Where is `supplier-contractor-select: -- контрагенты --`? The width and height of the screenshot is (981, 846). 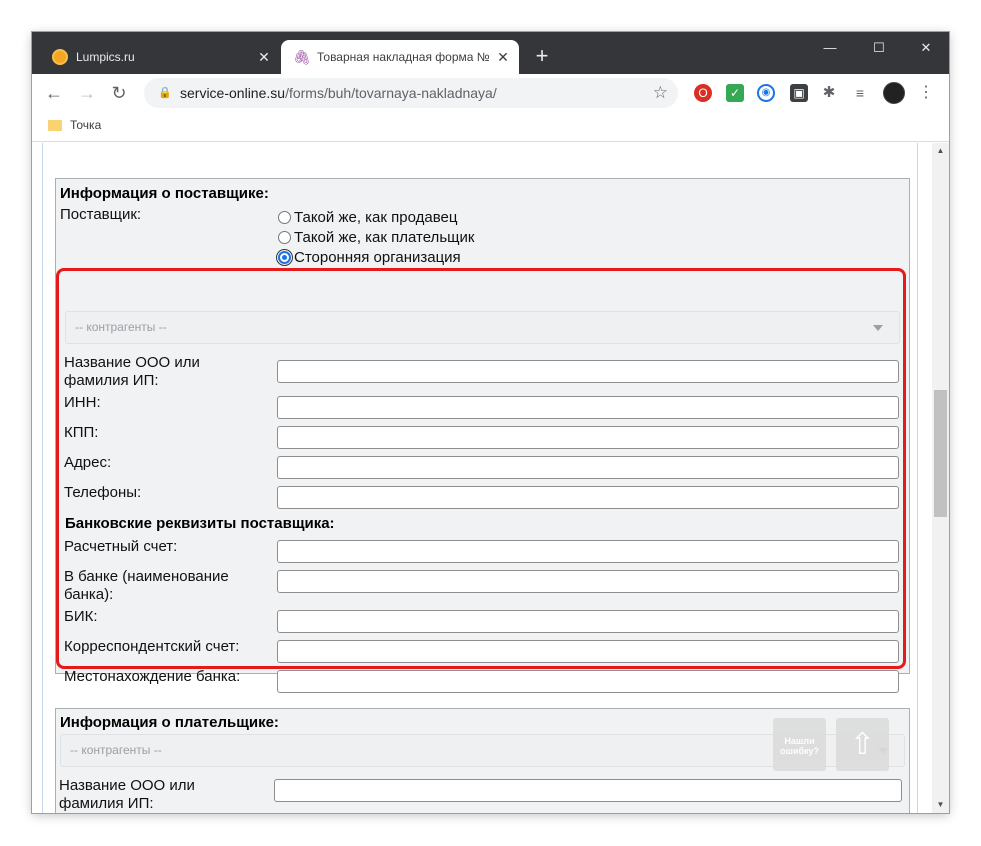
supplier-contractor-select: -- контрагенты -- is located at coordinates (482, 327).